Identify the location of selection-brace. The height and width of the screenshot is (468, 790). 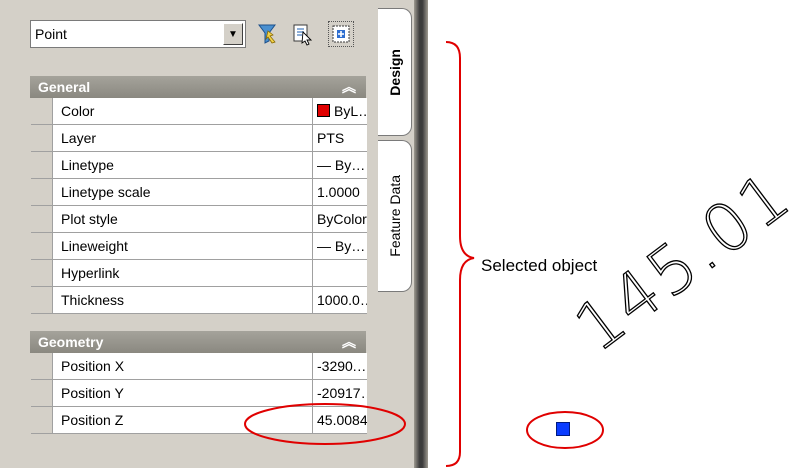
(460, 254).